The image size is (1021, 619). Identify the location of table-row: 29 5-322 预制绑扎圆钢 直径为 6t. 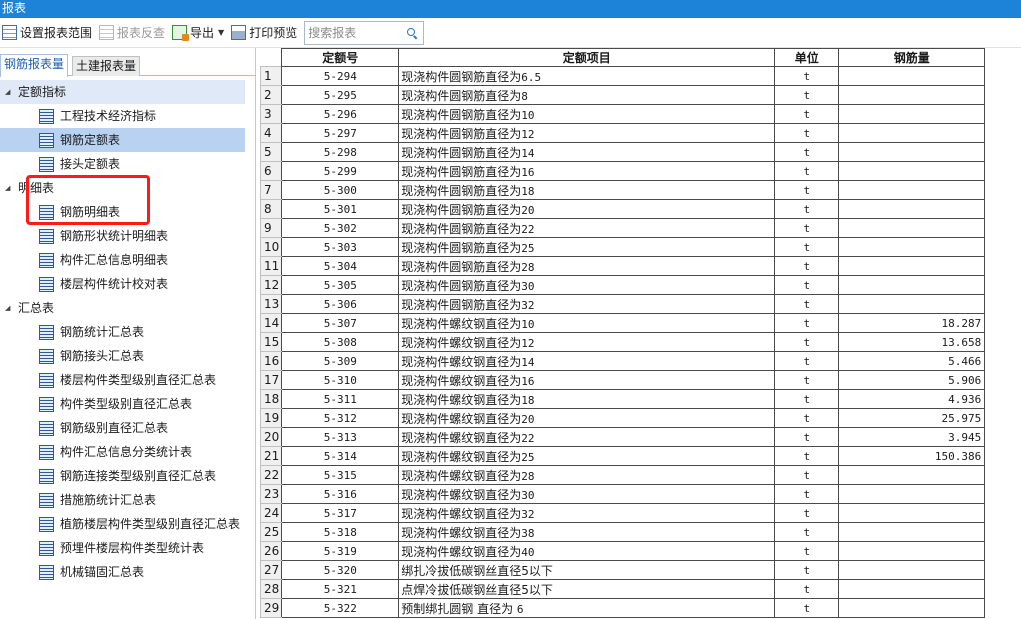
(623, 608).